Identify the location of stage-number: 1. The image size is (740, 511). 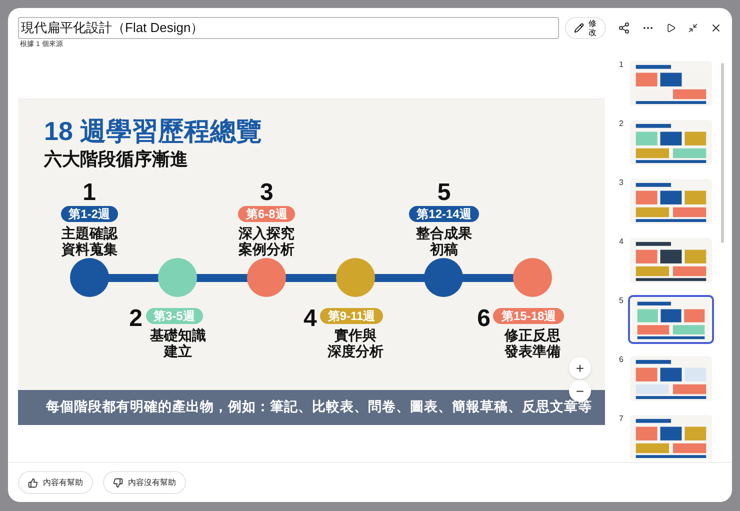
(89, 193).